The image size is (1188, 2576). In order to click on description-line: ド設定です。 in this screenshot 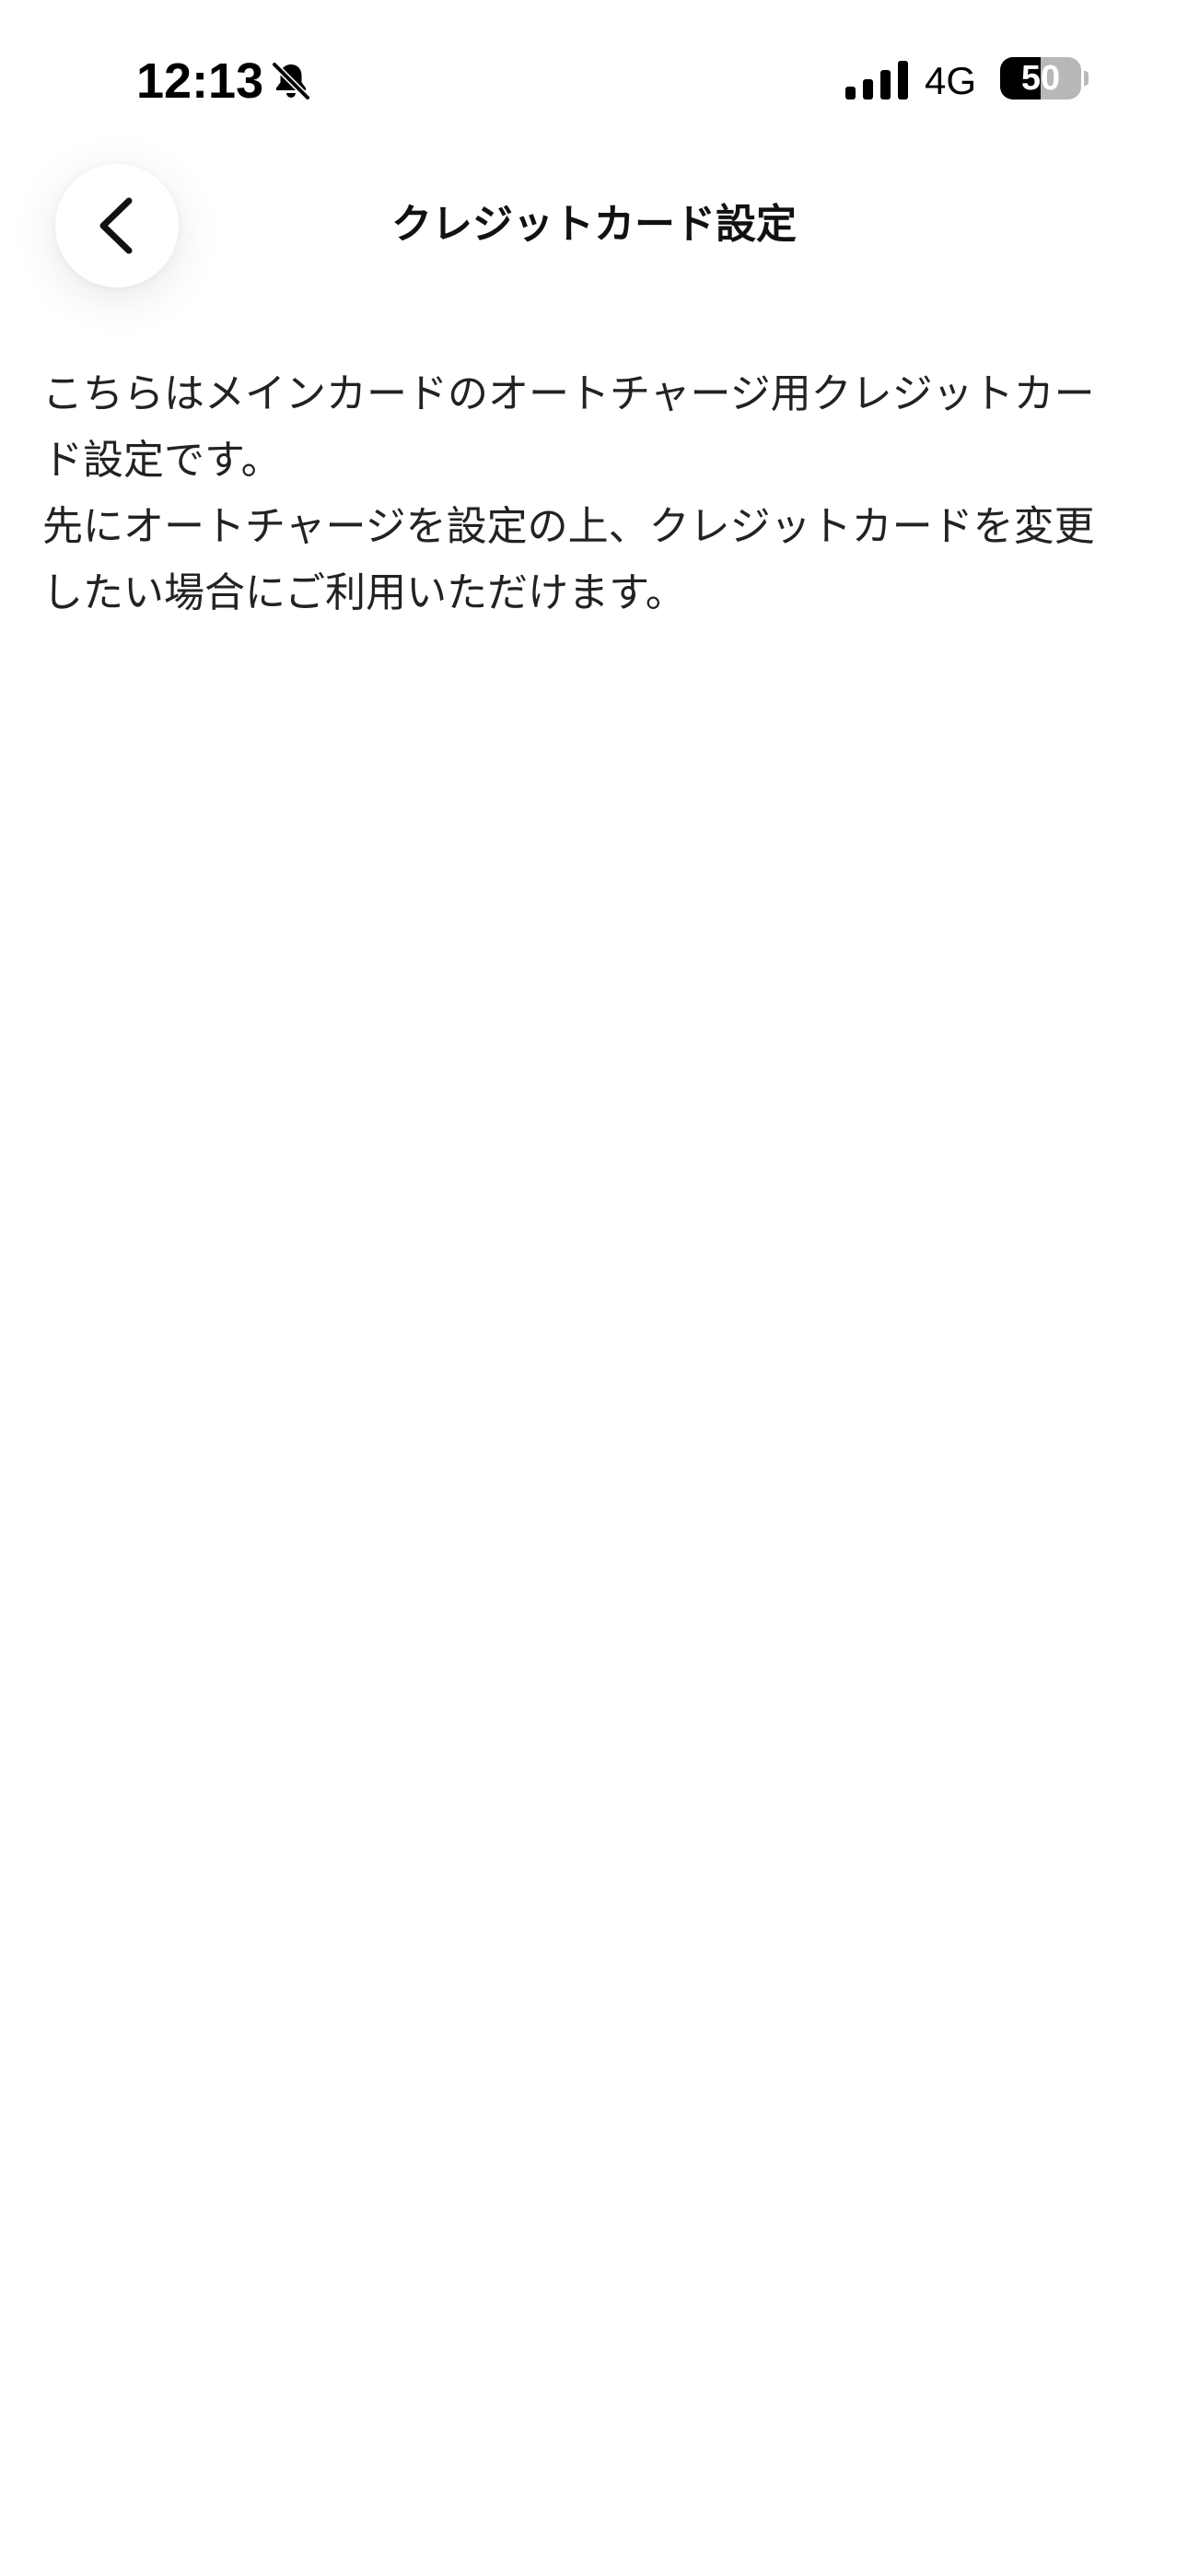, I will do `click(162, 460)`.